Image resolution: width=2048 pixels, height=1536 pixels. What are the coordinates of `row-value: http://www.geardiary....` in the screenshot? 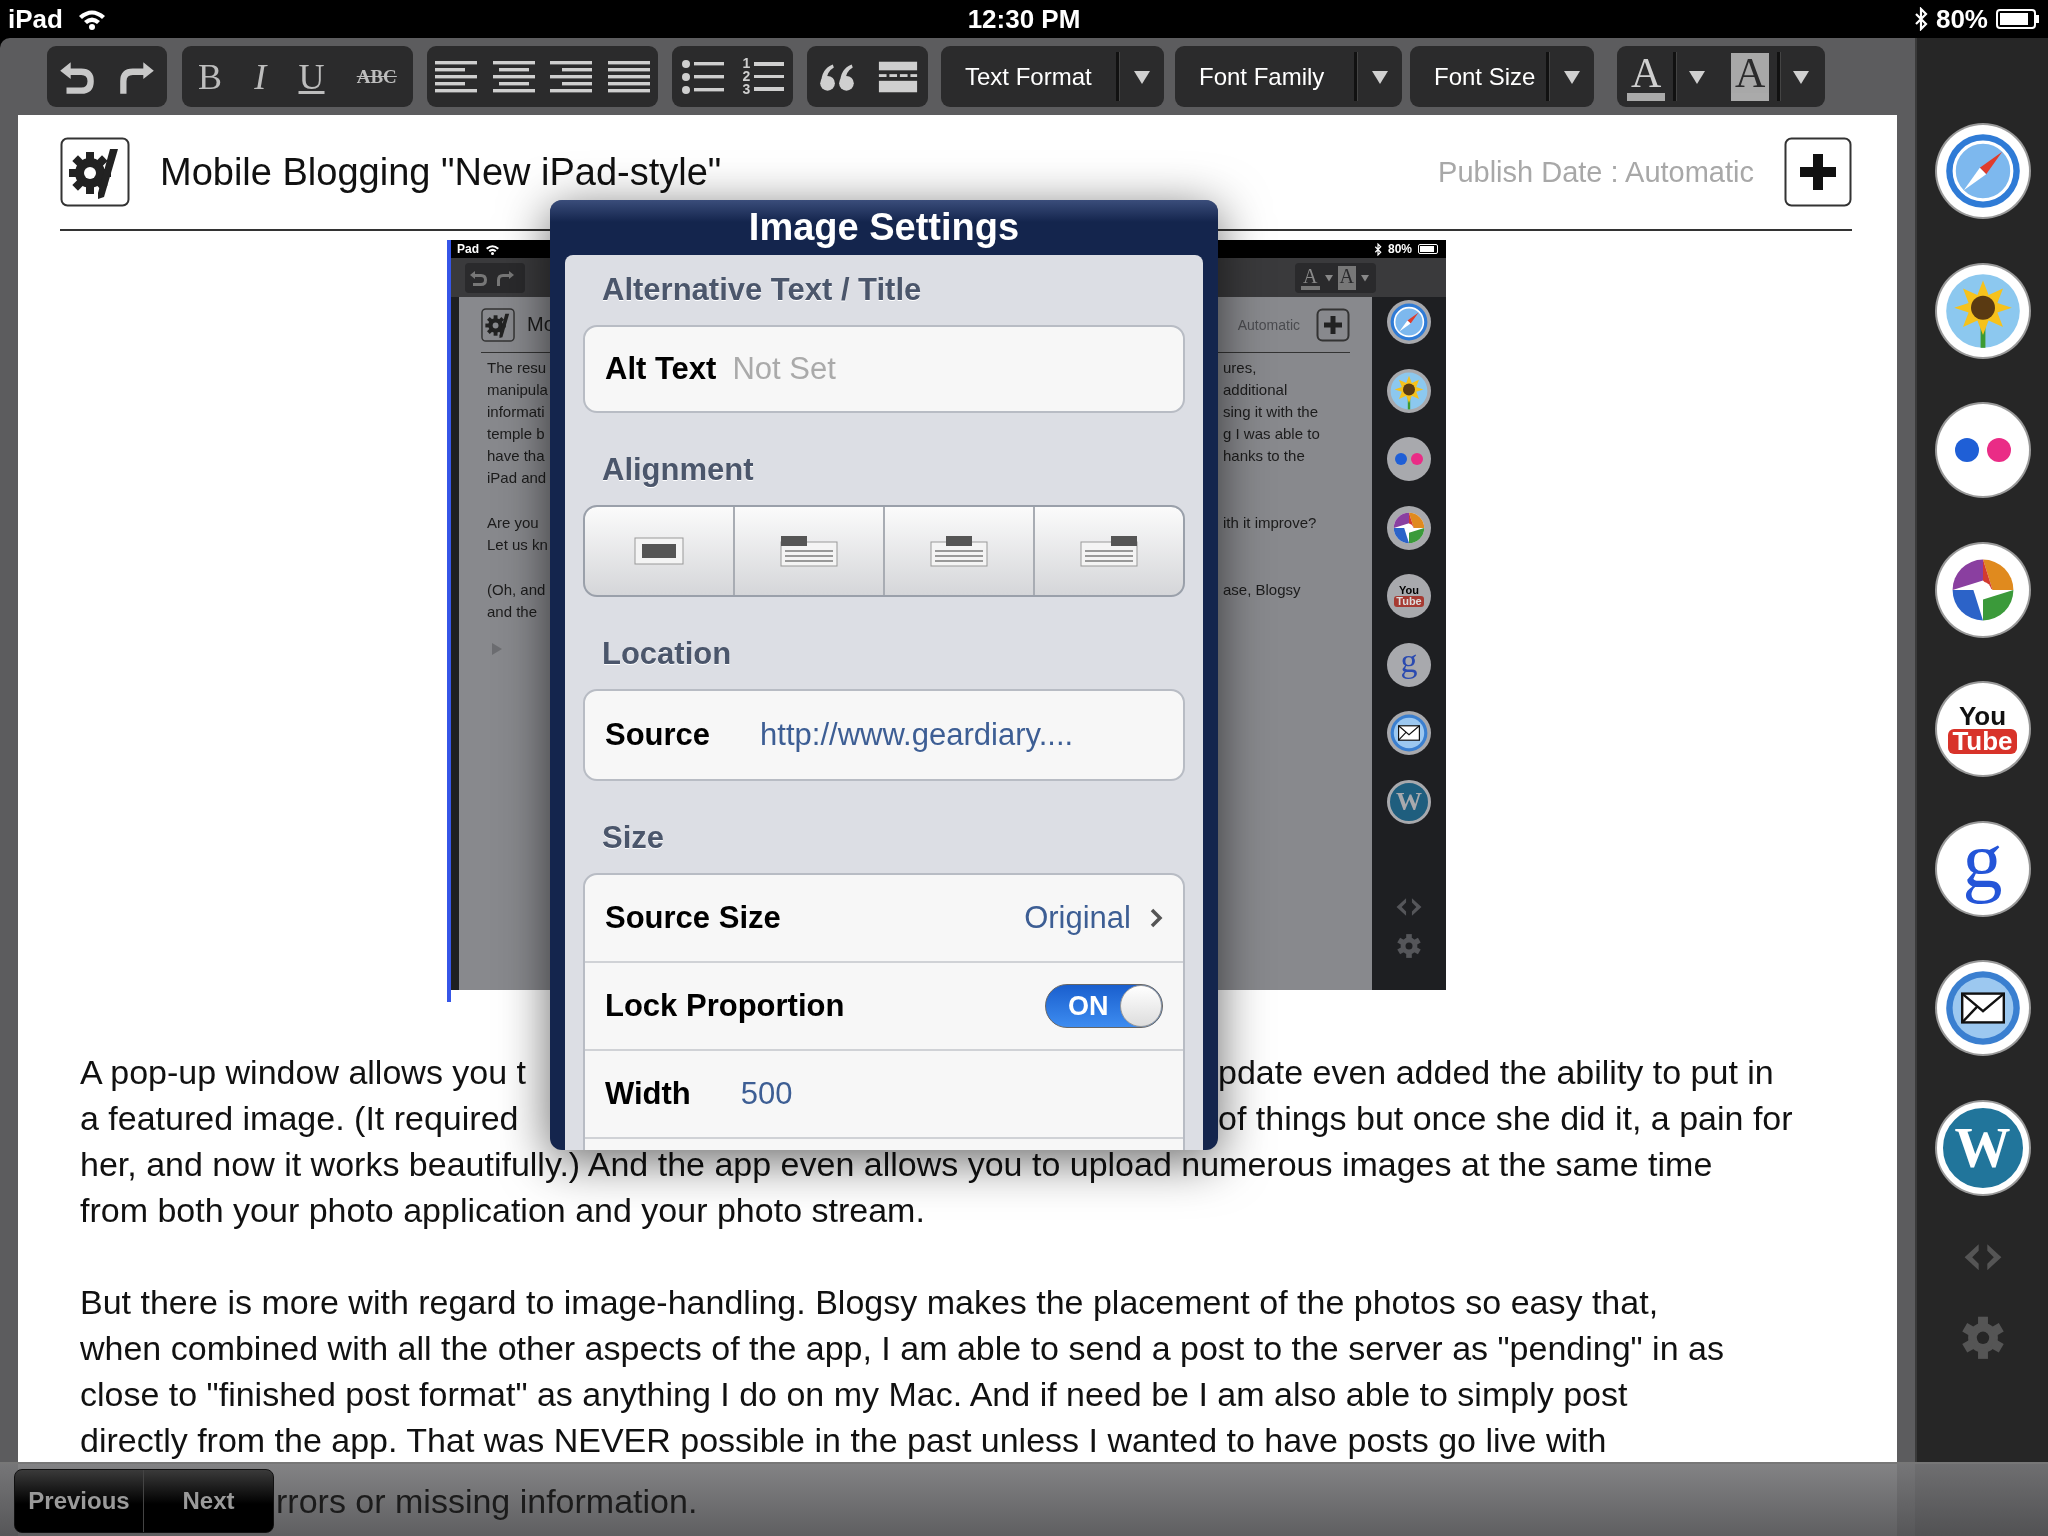 It's located at (917, 735).